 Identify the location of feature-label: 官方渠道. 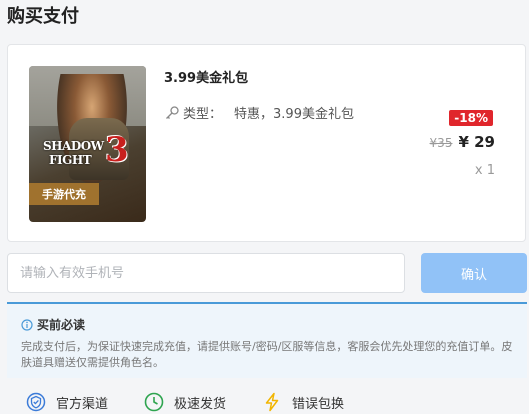
(82, 404).